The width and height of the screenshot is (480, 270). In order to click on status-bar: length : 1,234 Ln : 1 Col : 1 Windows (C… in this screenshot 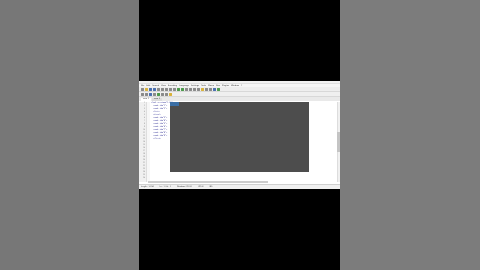, I will do `click(239, 186)`.